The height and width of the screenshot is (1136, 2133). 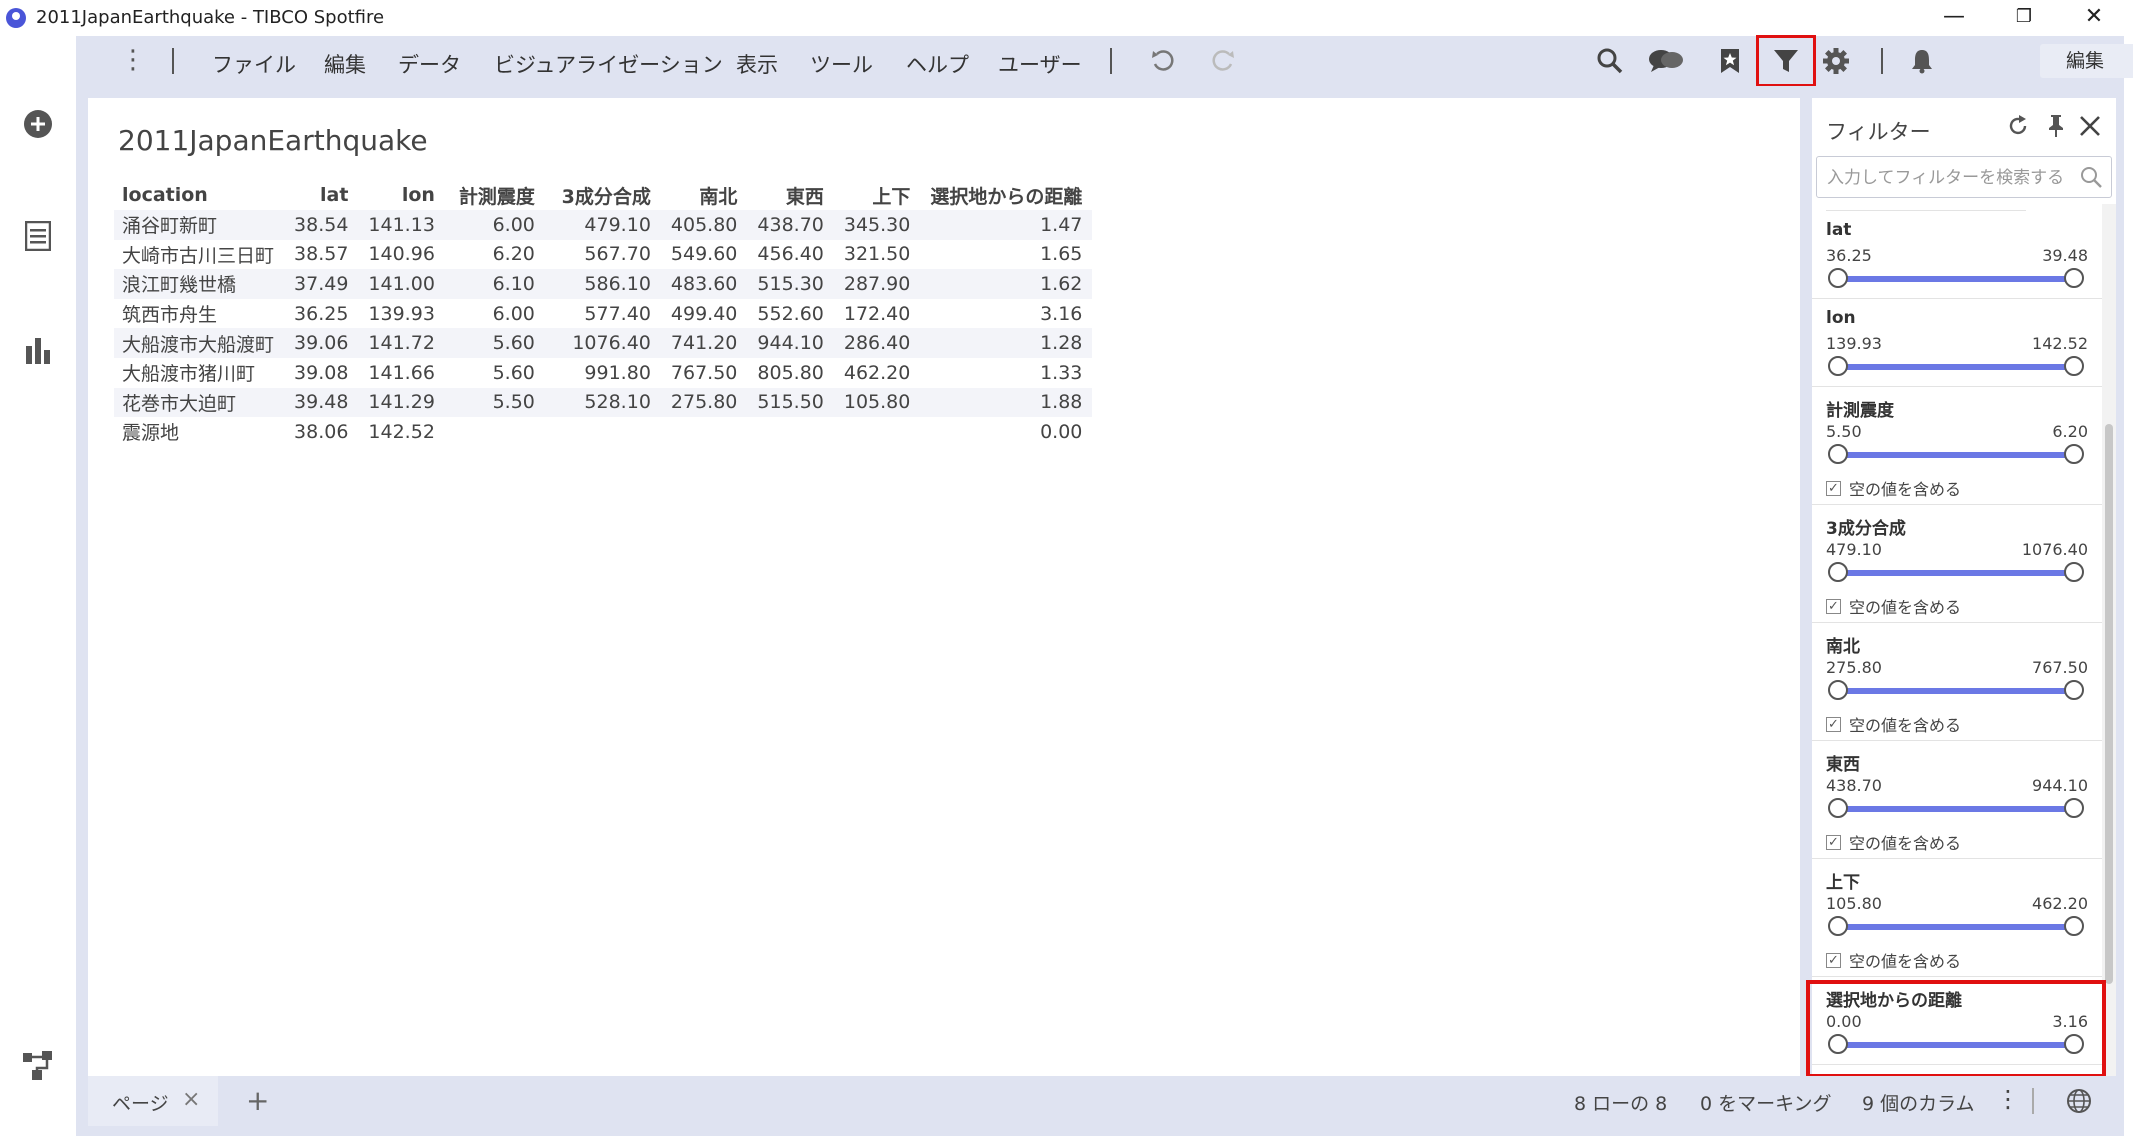 What do you see at coordinates (254, 64) in the screenshot?
I see `menu-file: ファイル` at bounding box center [254, 64].